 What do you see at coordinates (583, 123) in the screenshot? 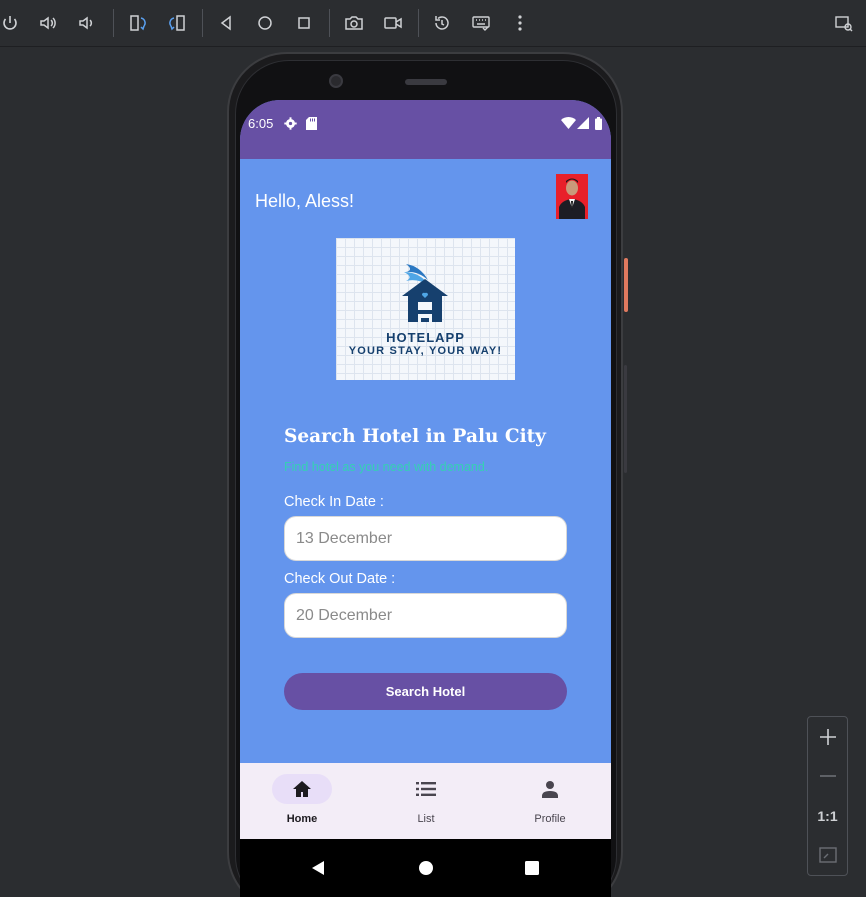
I see `cellular-signal-icon` at bounding box center [583, 123].